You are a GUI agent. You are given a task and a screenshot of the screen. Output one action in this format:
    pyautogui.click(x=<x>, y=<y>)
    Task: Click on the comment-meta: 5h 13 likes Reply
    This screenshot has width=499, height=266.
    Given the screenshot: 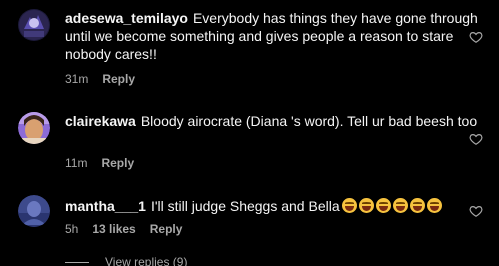 What is the action you would take?
    pyautogui.click(x=130, y=229)
    